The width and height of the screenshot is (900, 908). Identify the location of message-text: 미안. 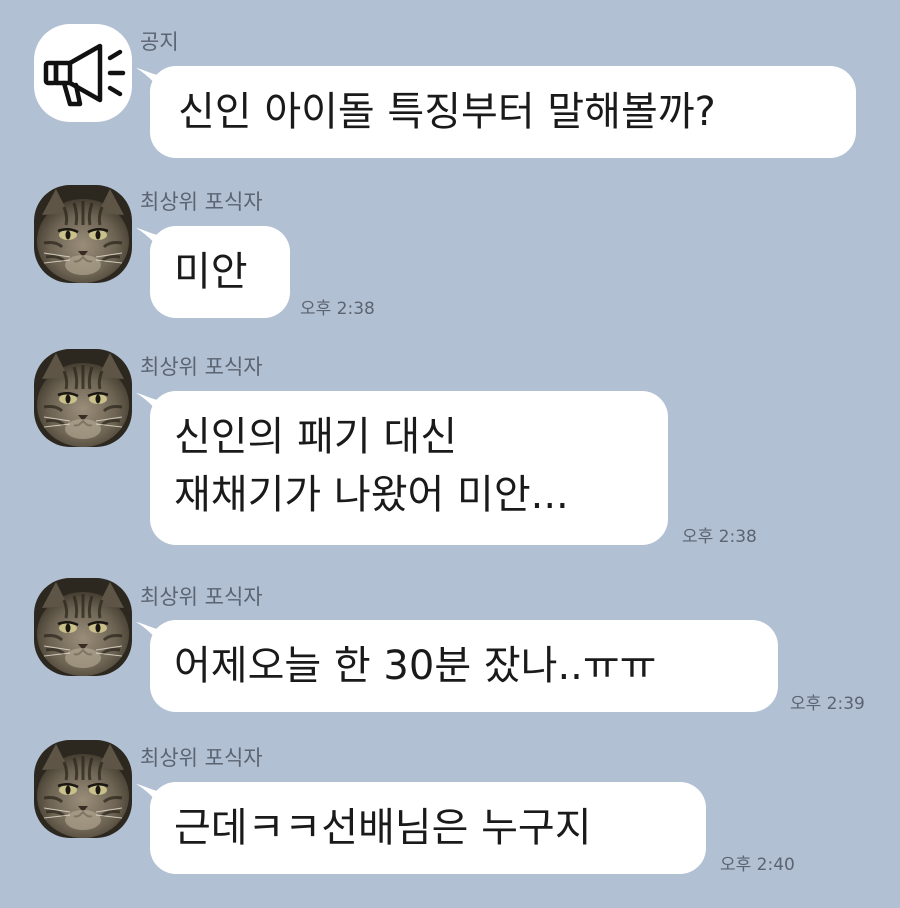
(211, 272).